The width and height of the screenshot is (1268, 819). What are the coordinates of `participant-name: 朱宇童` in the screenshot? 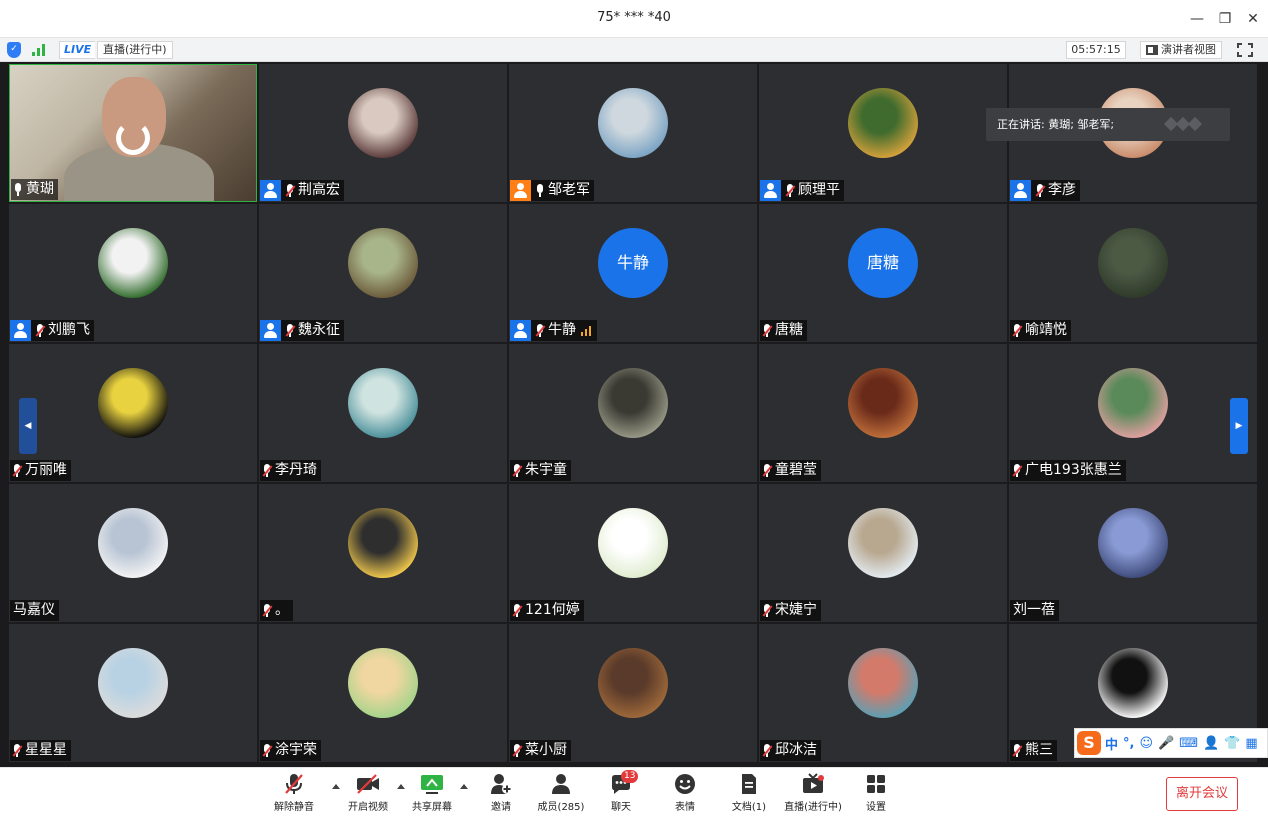 It's located at (546, 470).